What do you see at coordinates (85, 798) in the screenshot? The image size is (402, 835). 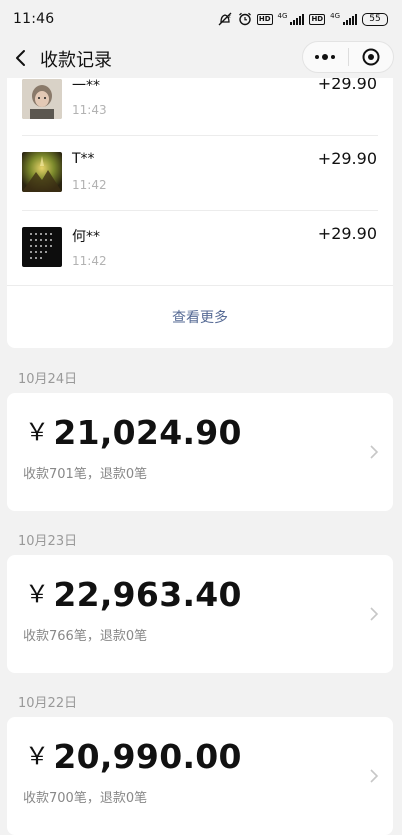 I see `daily-summary-text: 收款700笔，退款0笔` at bounding box center [85, 798].